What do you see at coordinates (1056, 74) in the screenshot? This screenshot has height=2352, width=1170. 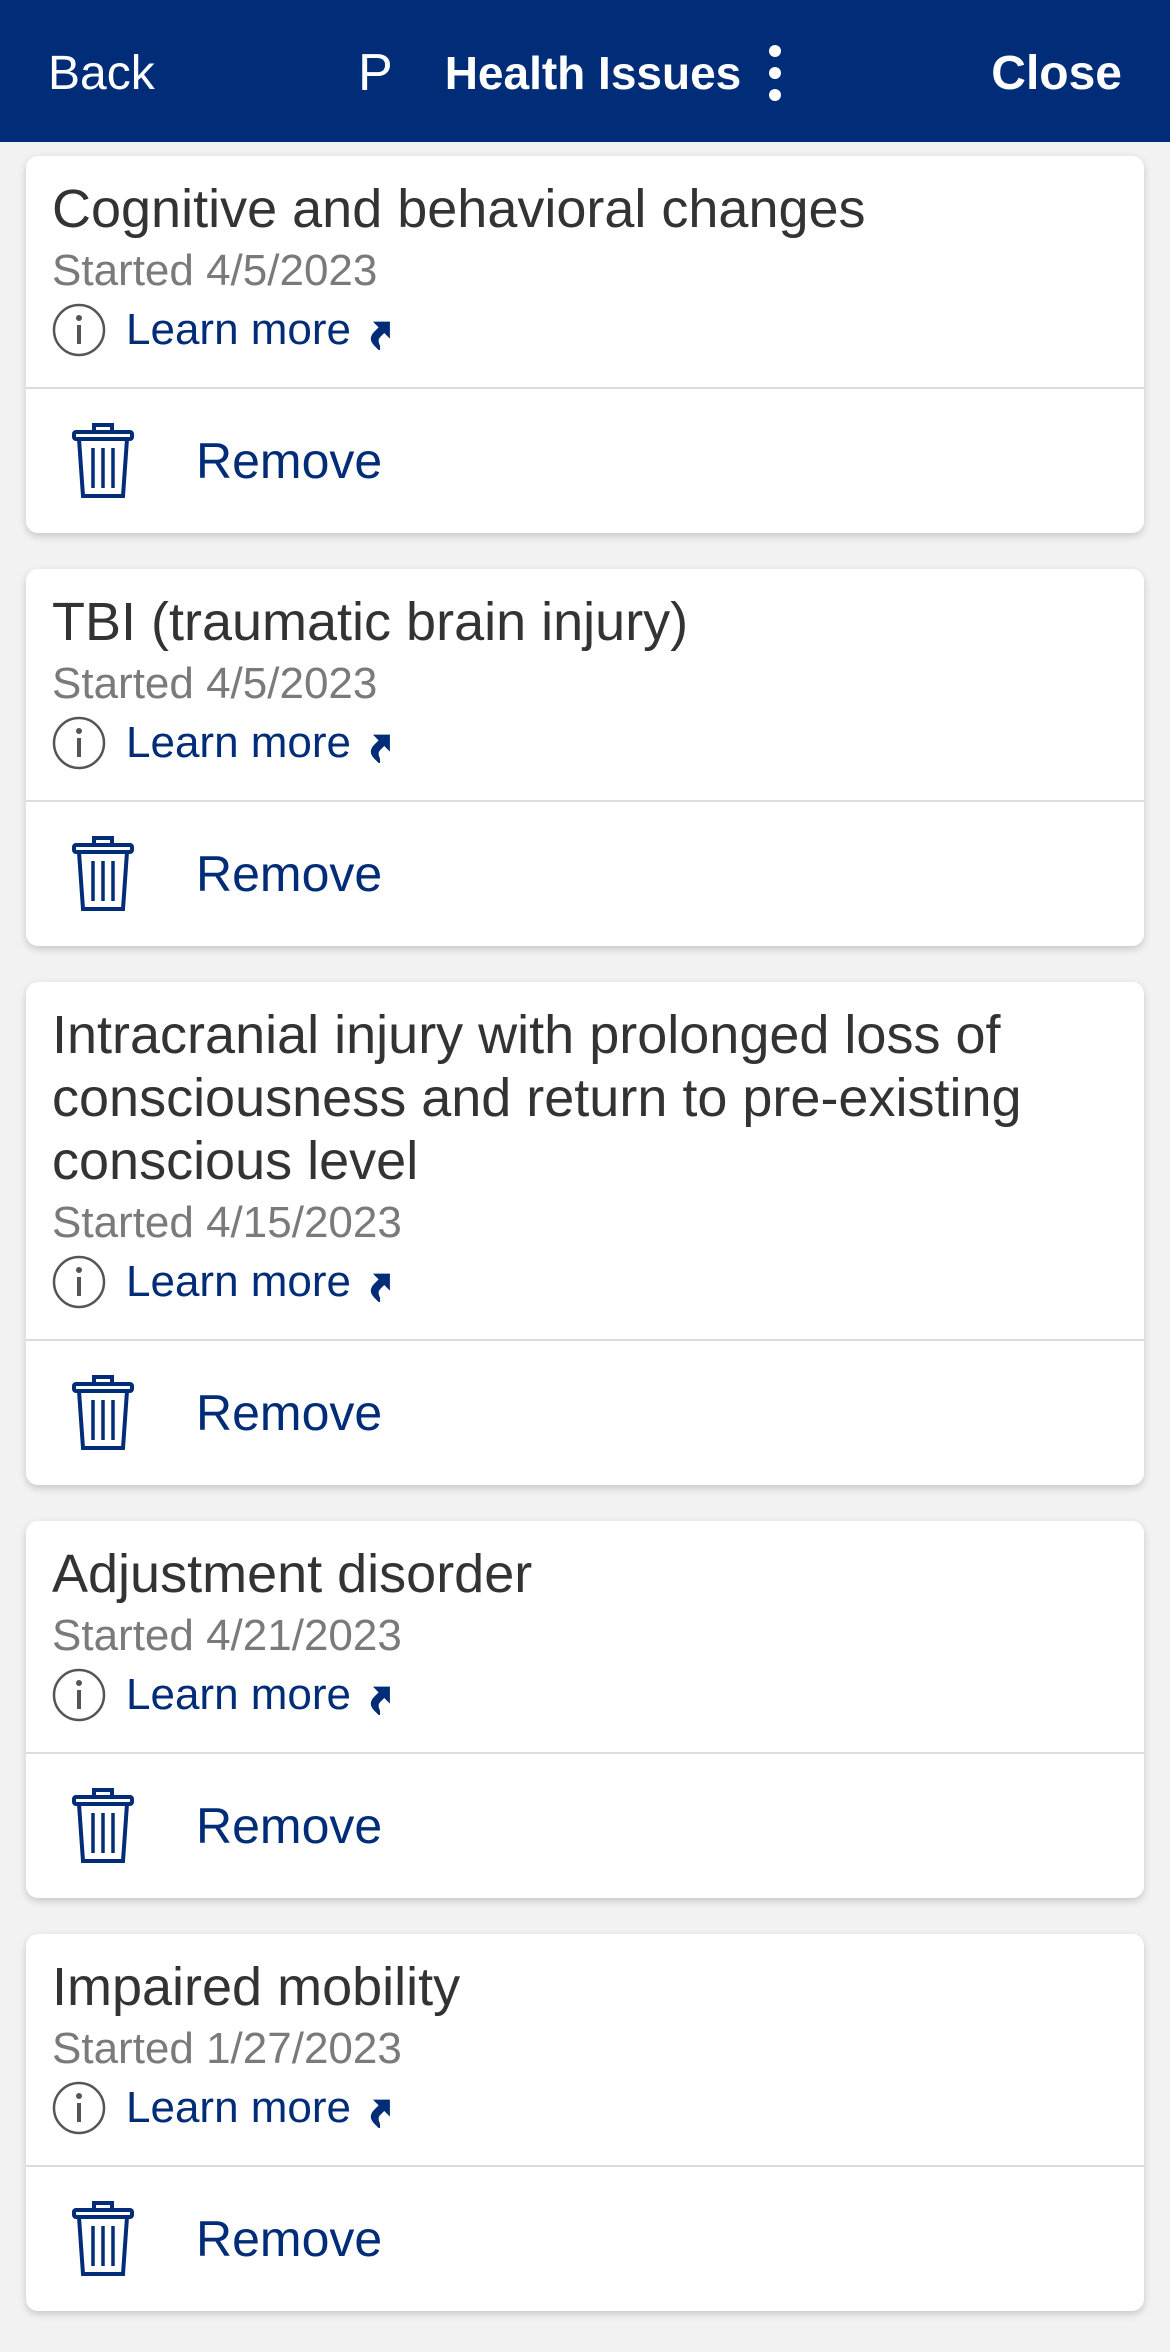 I see `close-button: Close` at bounding box center [1056, 74].